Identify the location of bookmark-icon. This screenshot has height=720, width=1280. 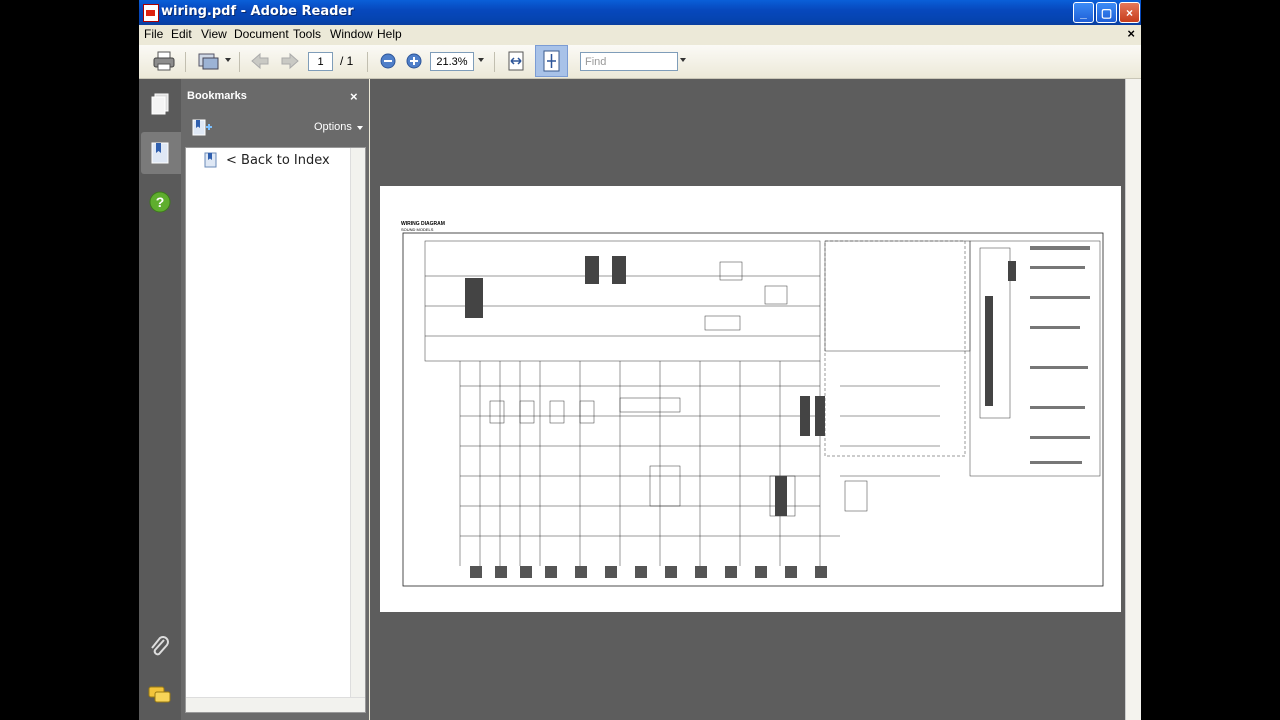
(210, 160).